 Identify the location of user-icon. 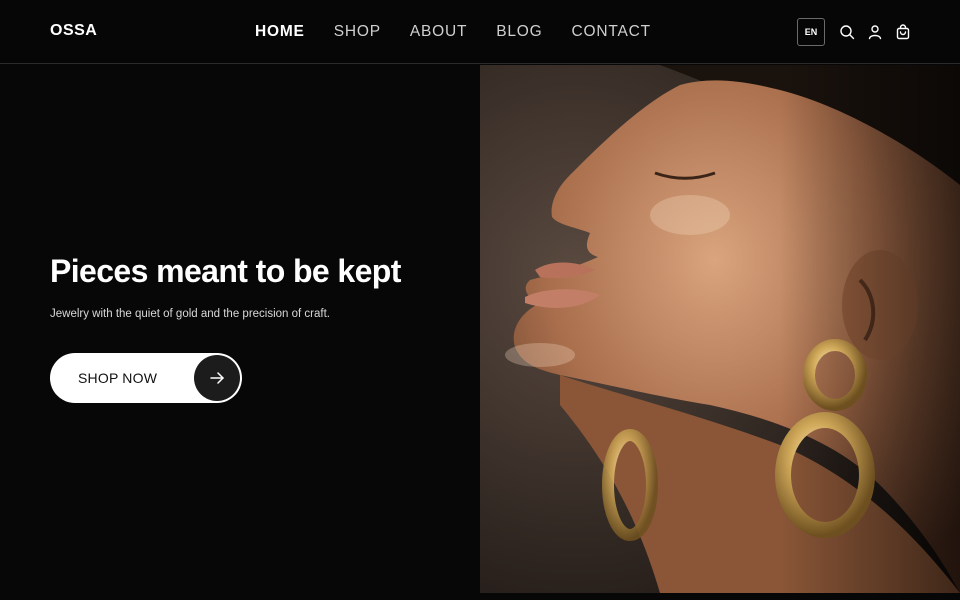
(875, 32).